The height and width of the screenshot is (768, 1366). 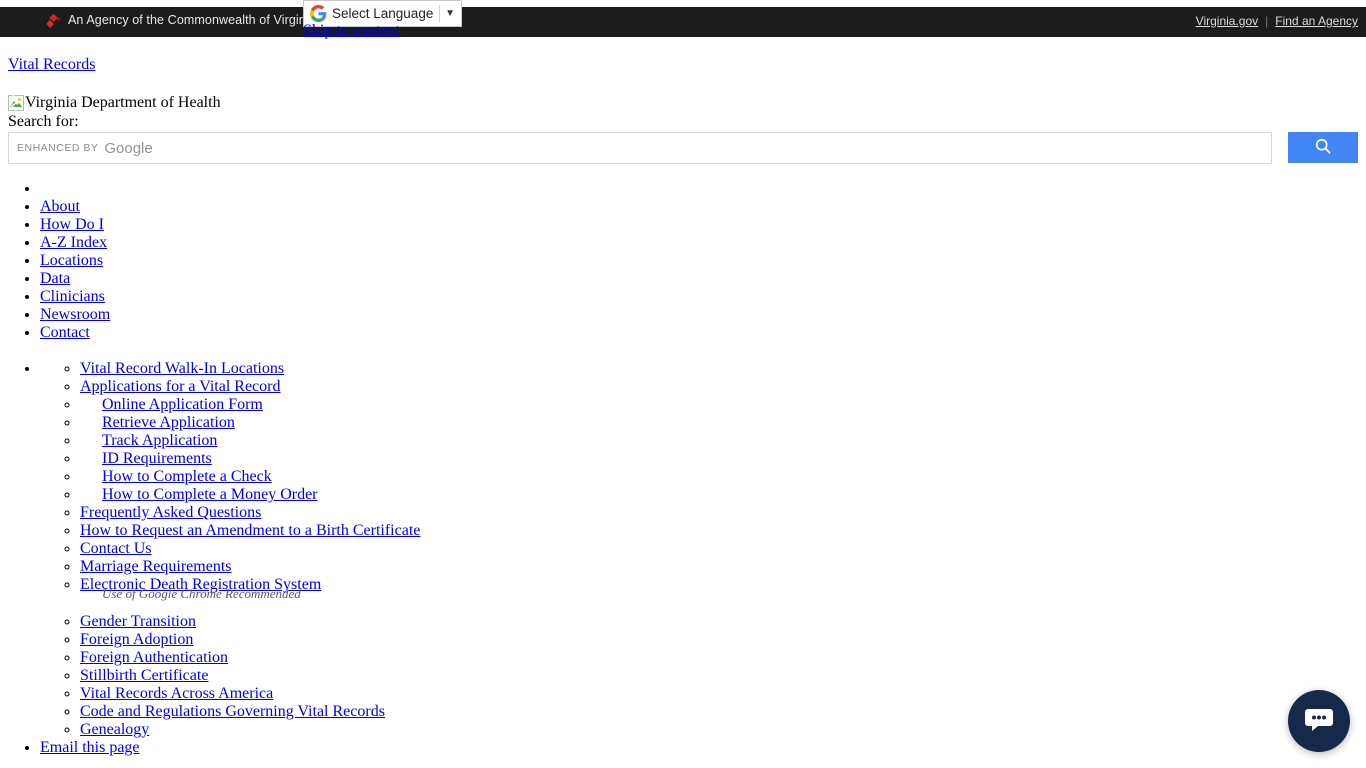 What do you see at coordinates (72, 296) in the screenshot?
I see `nav-link-clinicians: Clinicians` at bounding box center [72, 296].